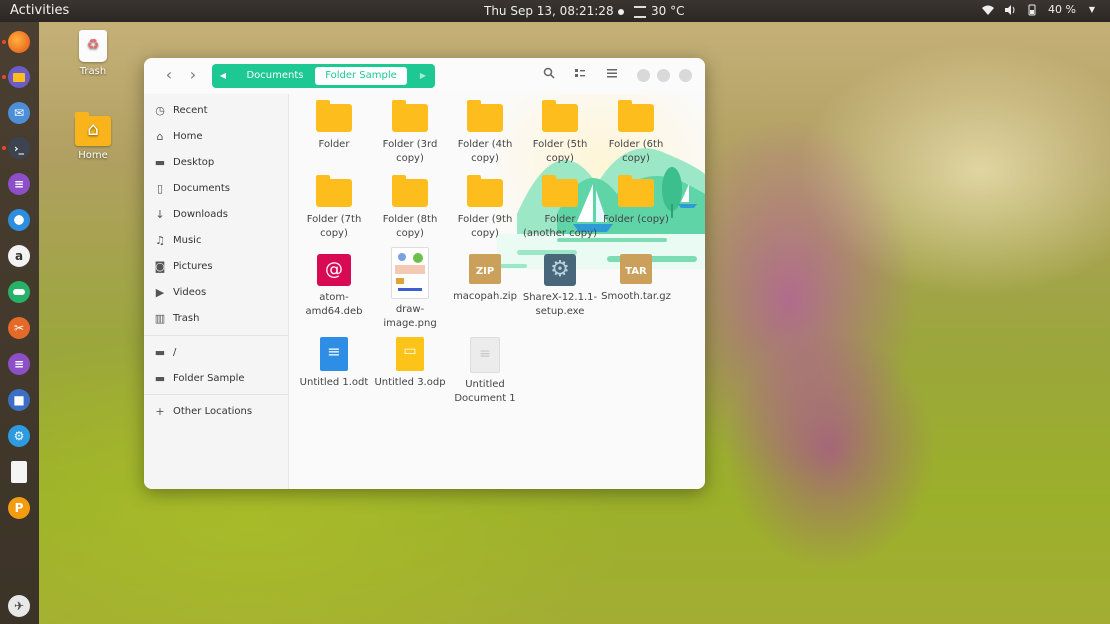 This screenshot has height=624, width=1110. I want to click on minimize-button, so click(643, 75).